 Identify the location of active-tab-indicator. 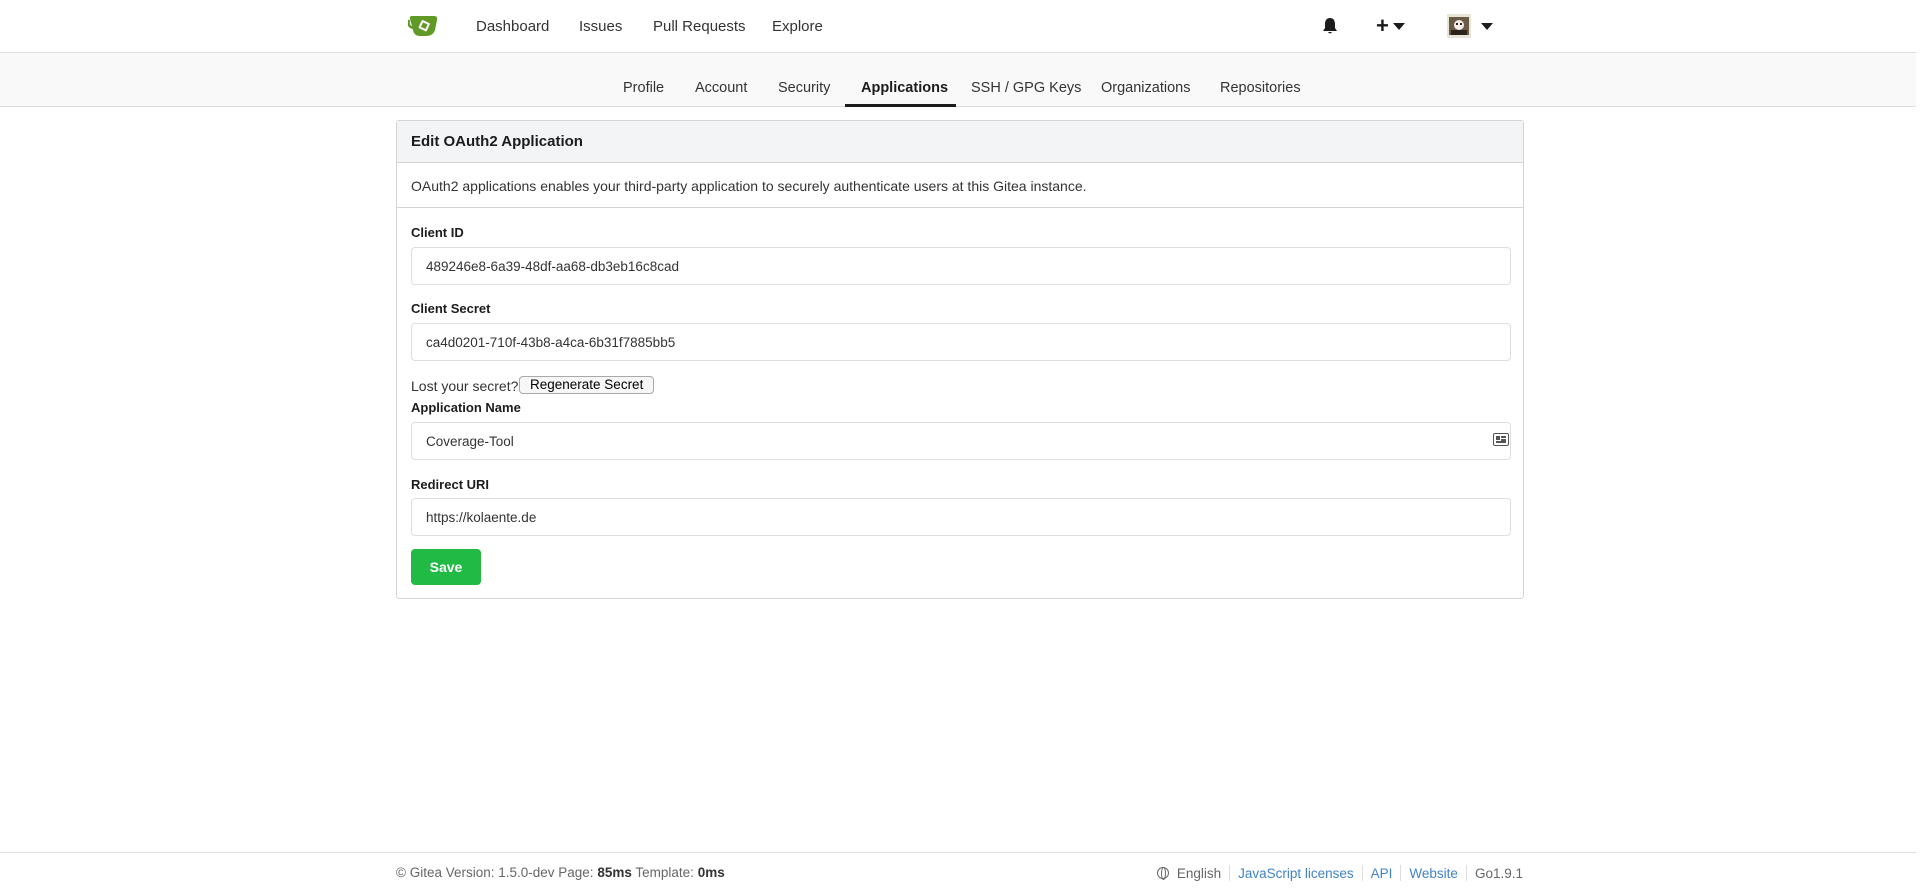
(900, 105).